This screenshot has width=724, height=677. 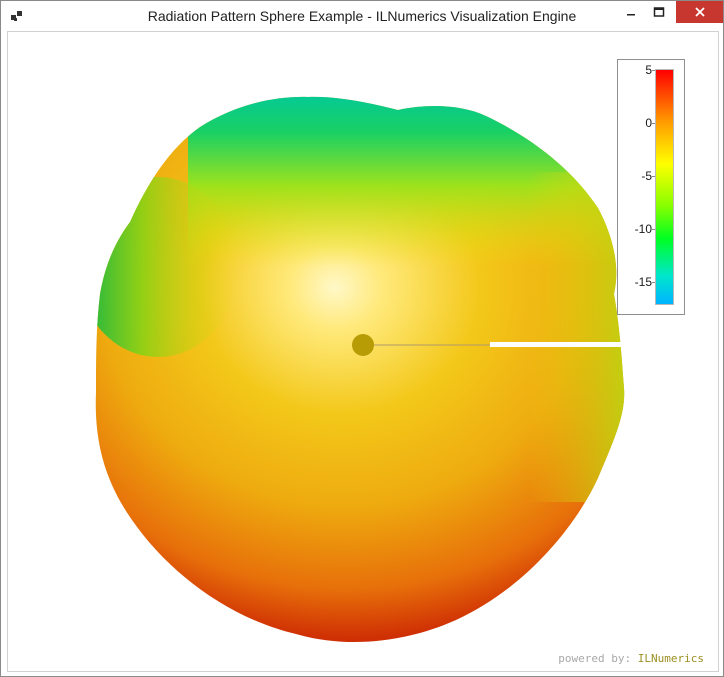 What do you see at coordinates (363, 345) in the screenshot?
I see `center-marker` at bounding box center [363, 345].